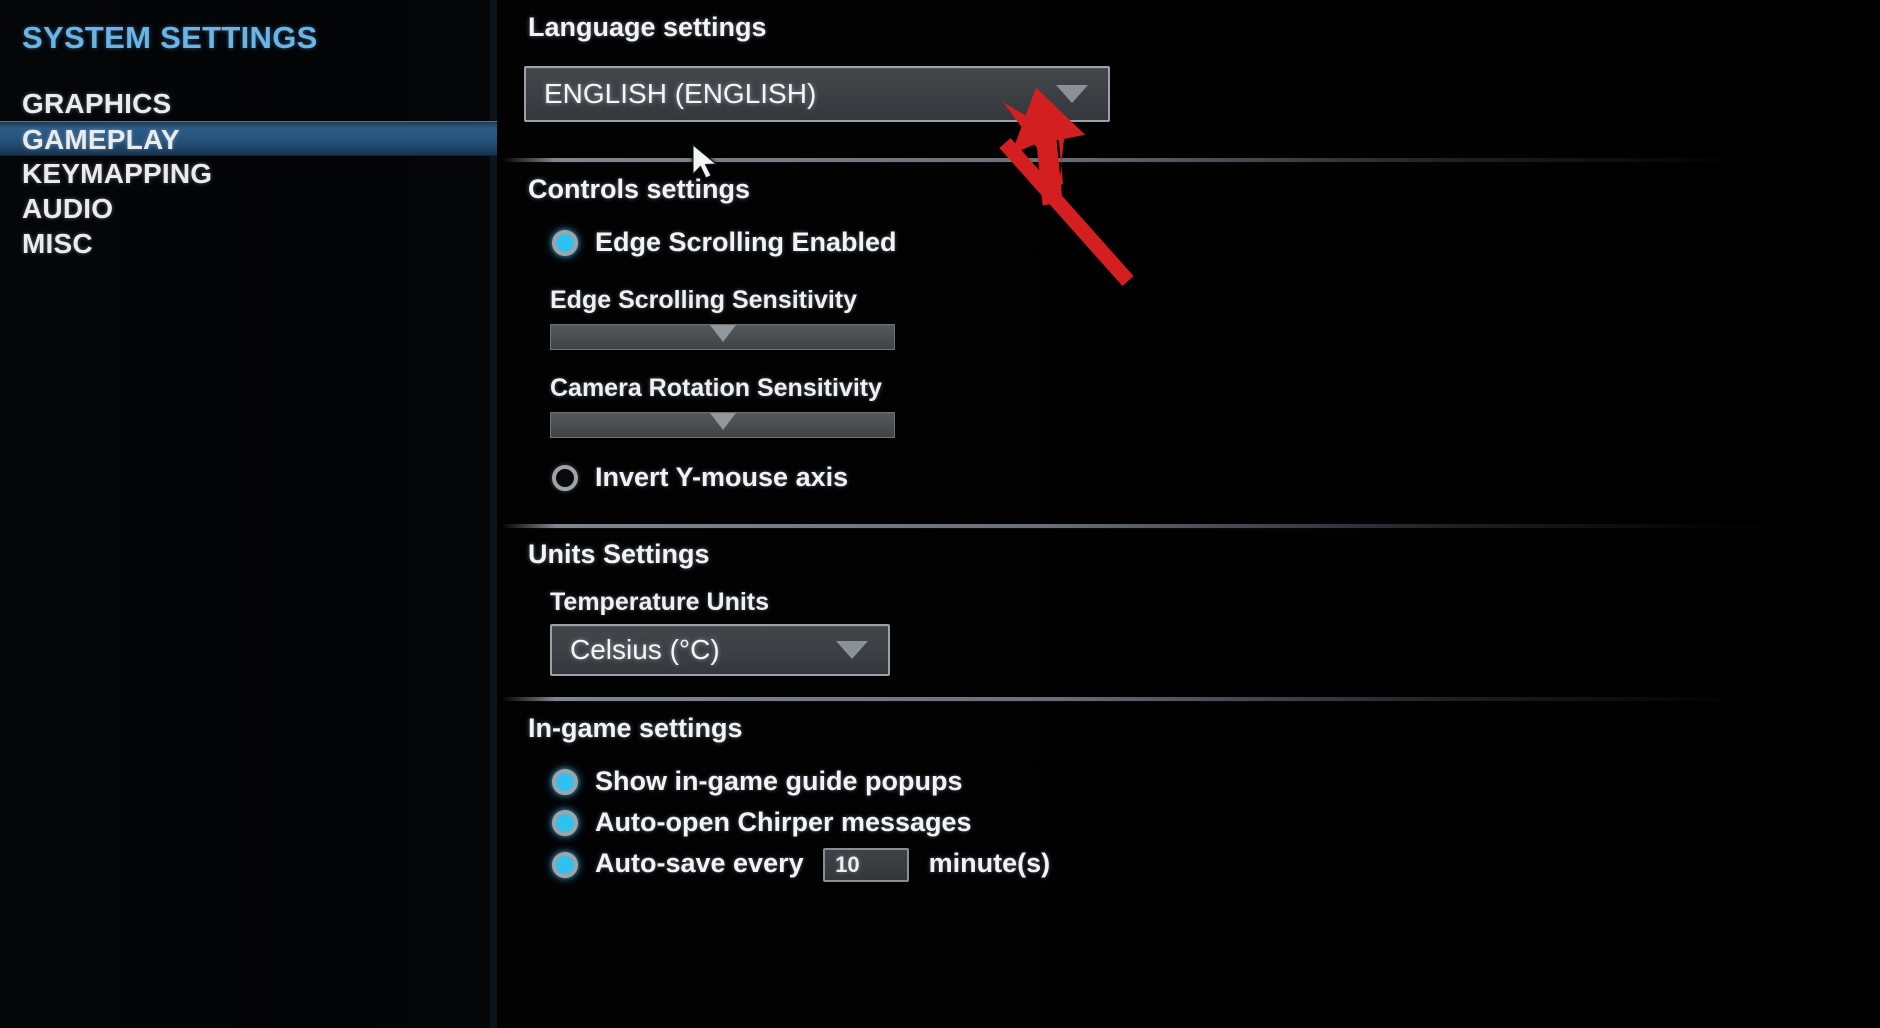  What do you see at coordinates (704, 300) in the screenshot?
I see `label-edge-scrolling-sensitivity: Edge Scrolling Sensitivity` at bounding box center [704, 300].